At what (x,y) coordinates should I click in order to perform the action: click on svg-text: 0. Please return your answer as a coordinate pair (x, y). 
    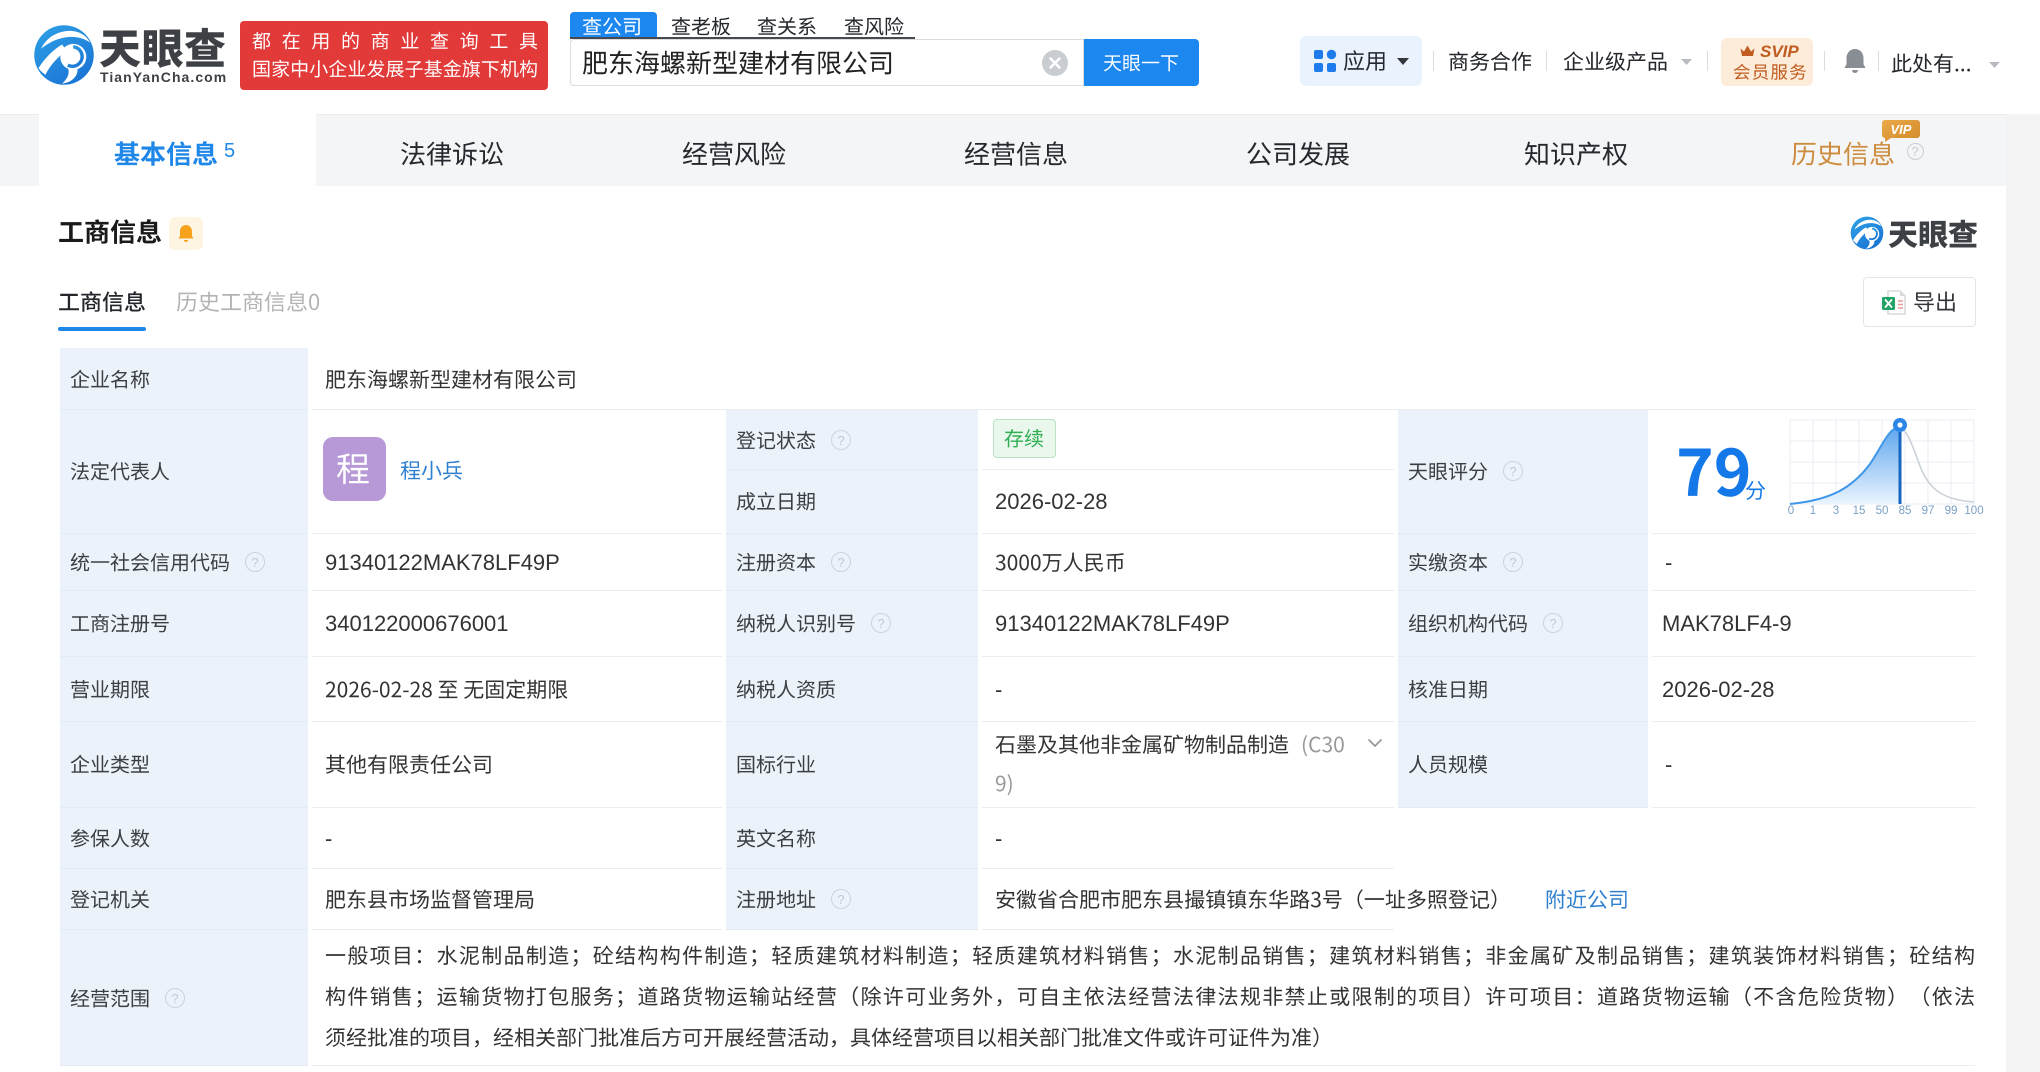
    Looking at the image, I should click on (1791, 511).